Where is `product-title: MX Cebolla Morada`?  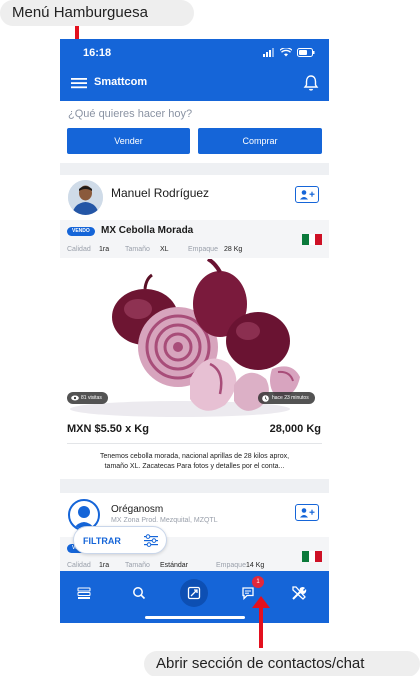 product-title: MX Cebolla Morada is located at coordinates (147, 230).